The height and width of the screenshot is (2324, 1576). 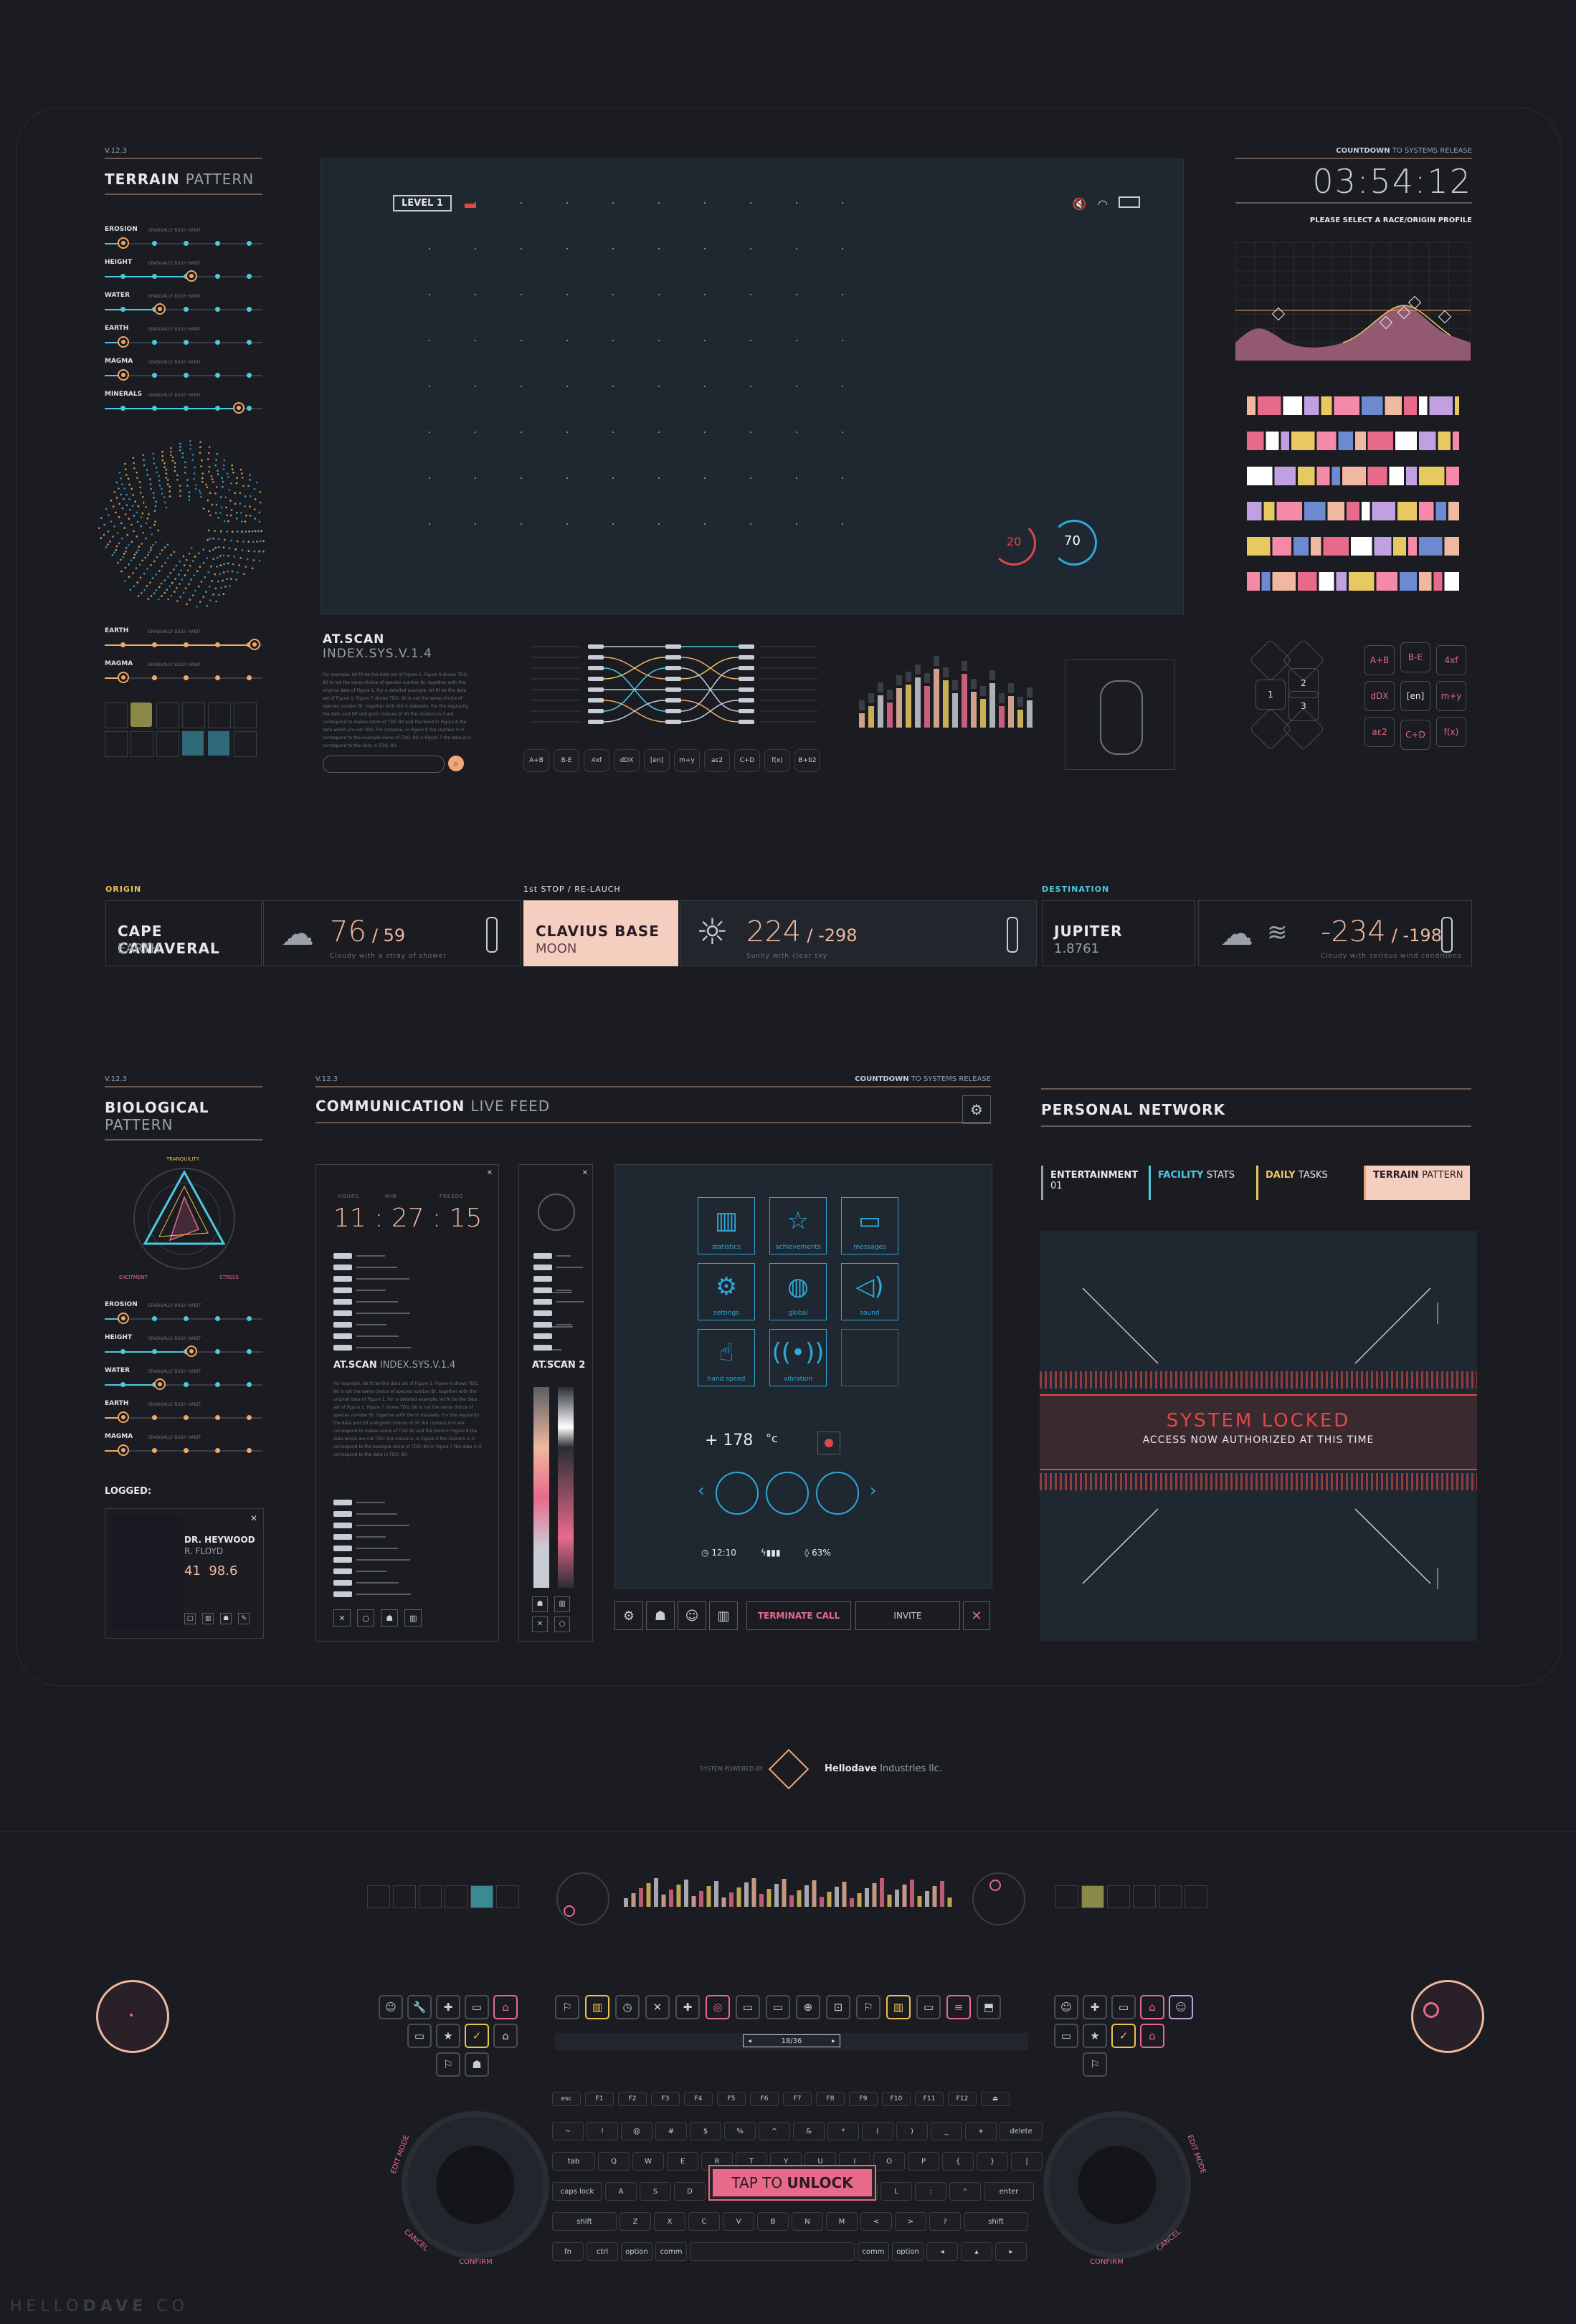 What do you see at coordinates (183, 240) in the screenshot?
I see `slider-erosion: EROSION GRADUALLY BIGLY HABIT` at bounding box center [183, 240].